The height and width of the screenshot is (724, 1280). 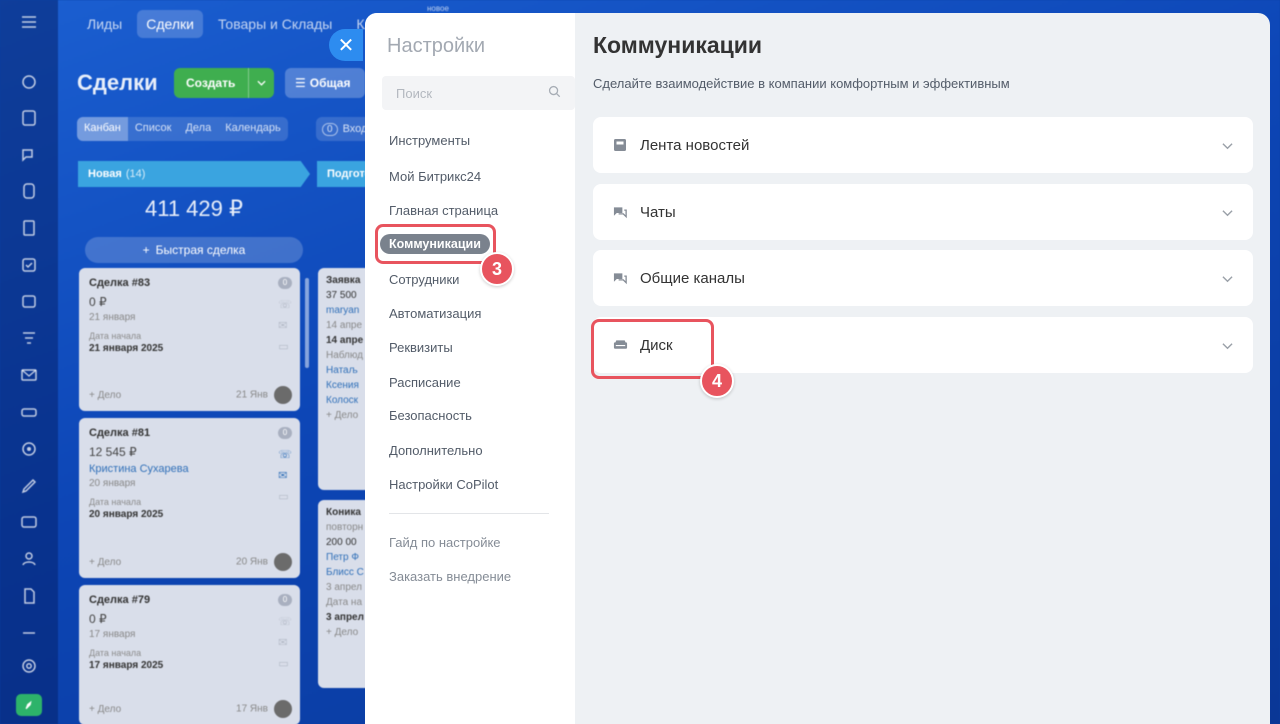 What do you see at coordinates (29, 522) in the screenshot?
I see `contact-card-icon` at bounding box center [29, 522].